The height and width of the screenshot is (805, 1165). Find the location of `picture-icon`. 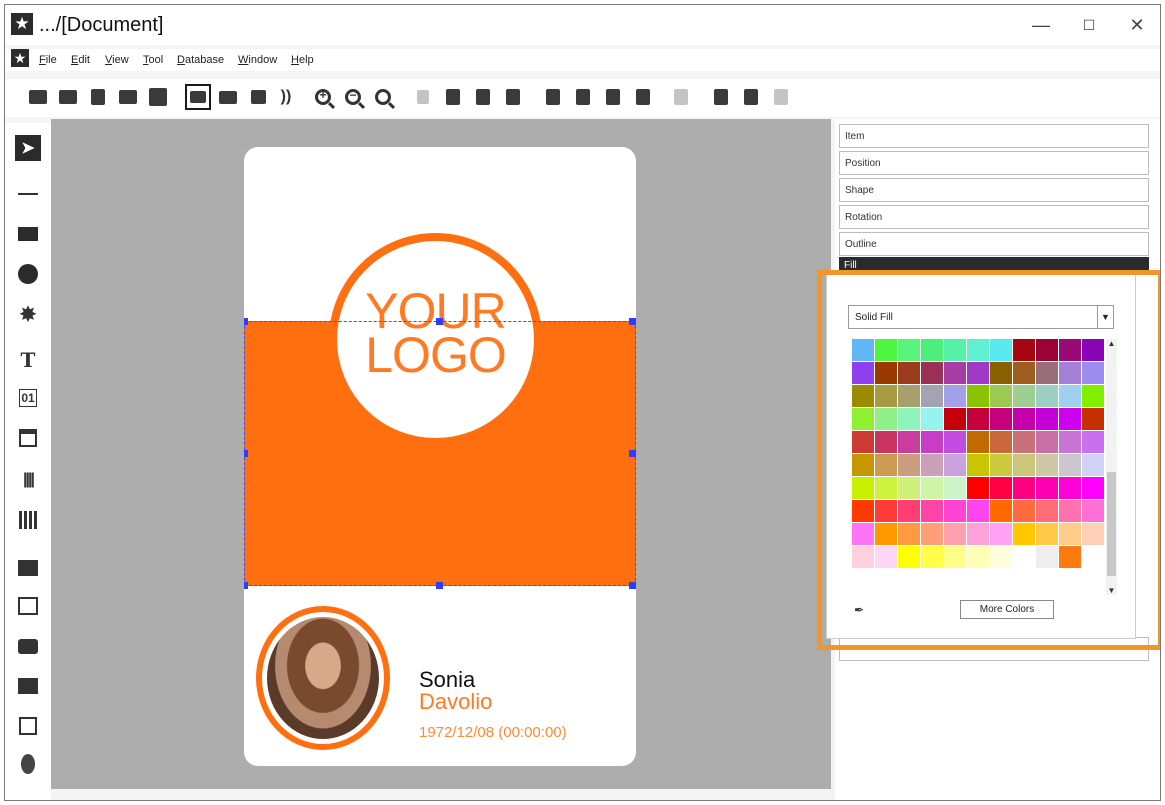

picture-icon is located at coordinates (28, 606).